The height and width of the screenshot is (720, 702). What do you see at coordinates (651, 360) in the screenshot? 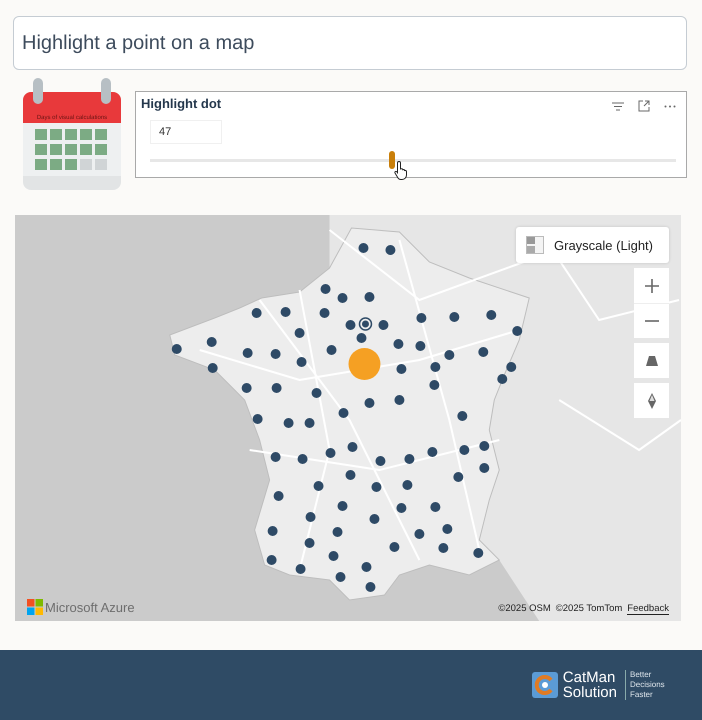
I see `pitch-button` at bounding box center [651, 360].